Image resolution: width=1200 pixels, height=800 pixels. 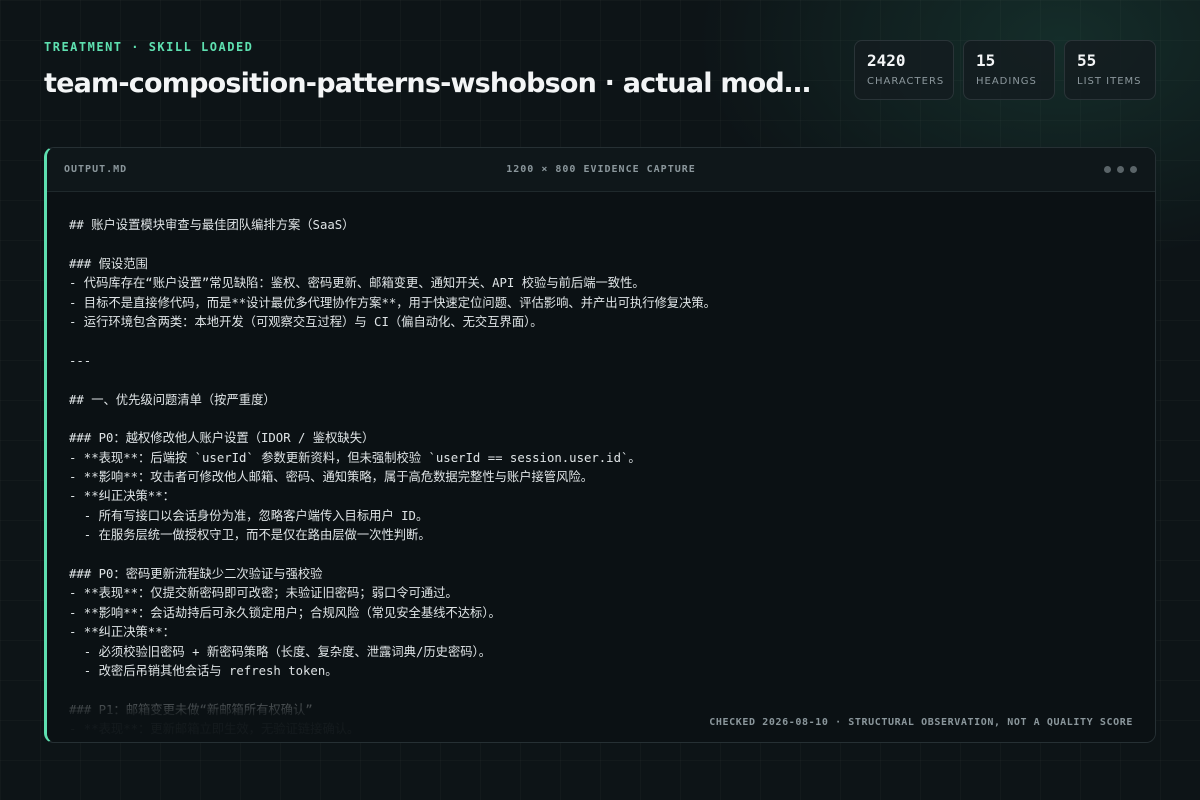 I want to click on stat-characters: 2420 CHARACTERS, so click(x=904, y=70).